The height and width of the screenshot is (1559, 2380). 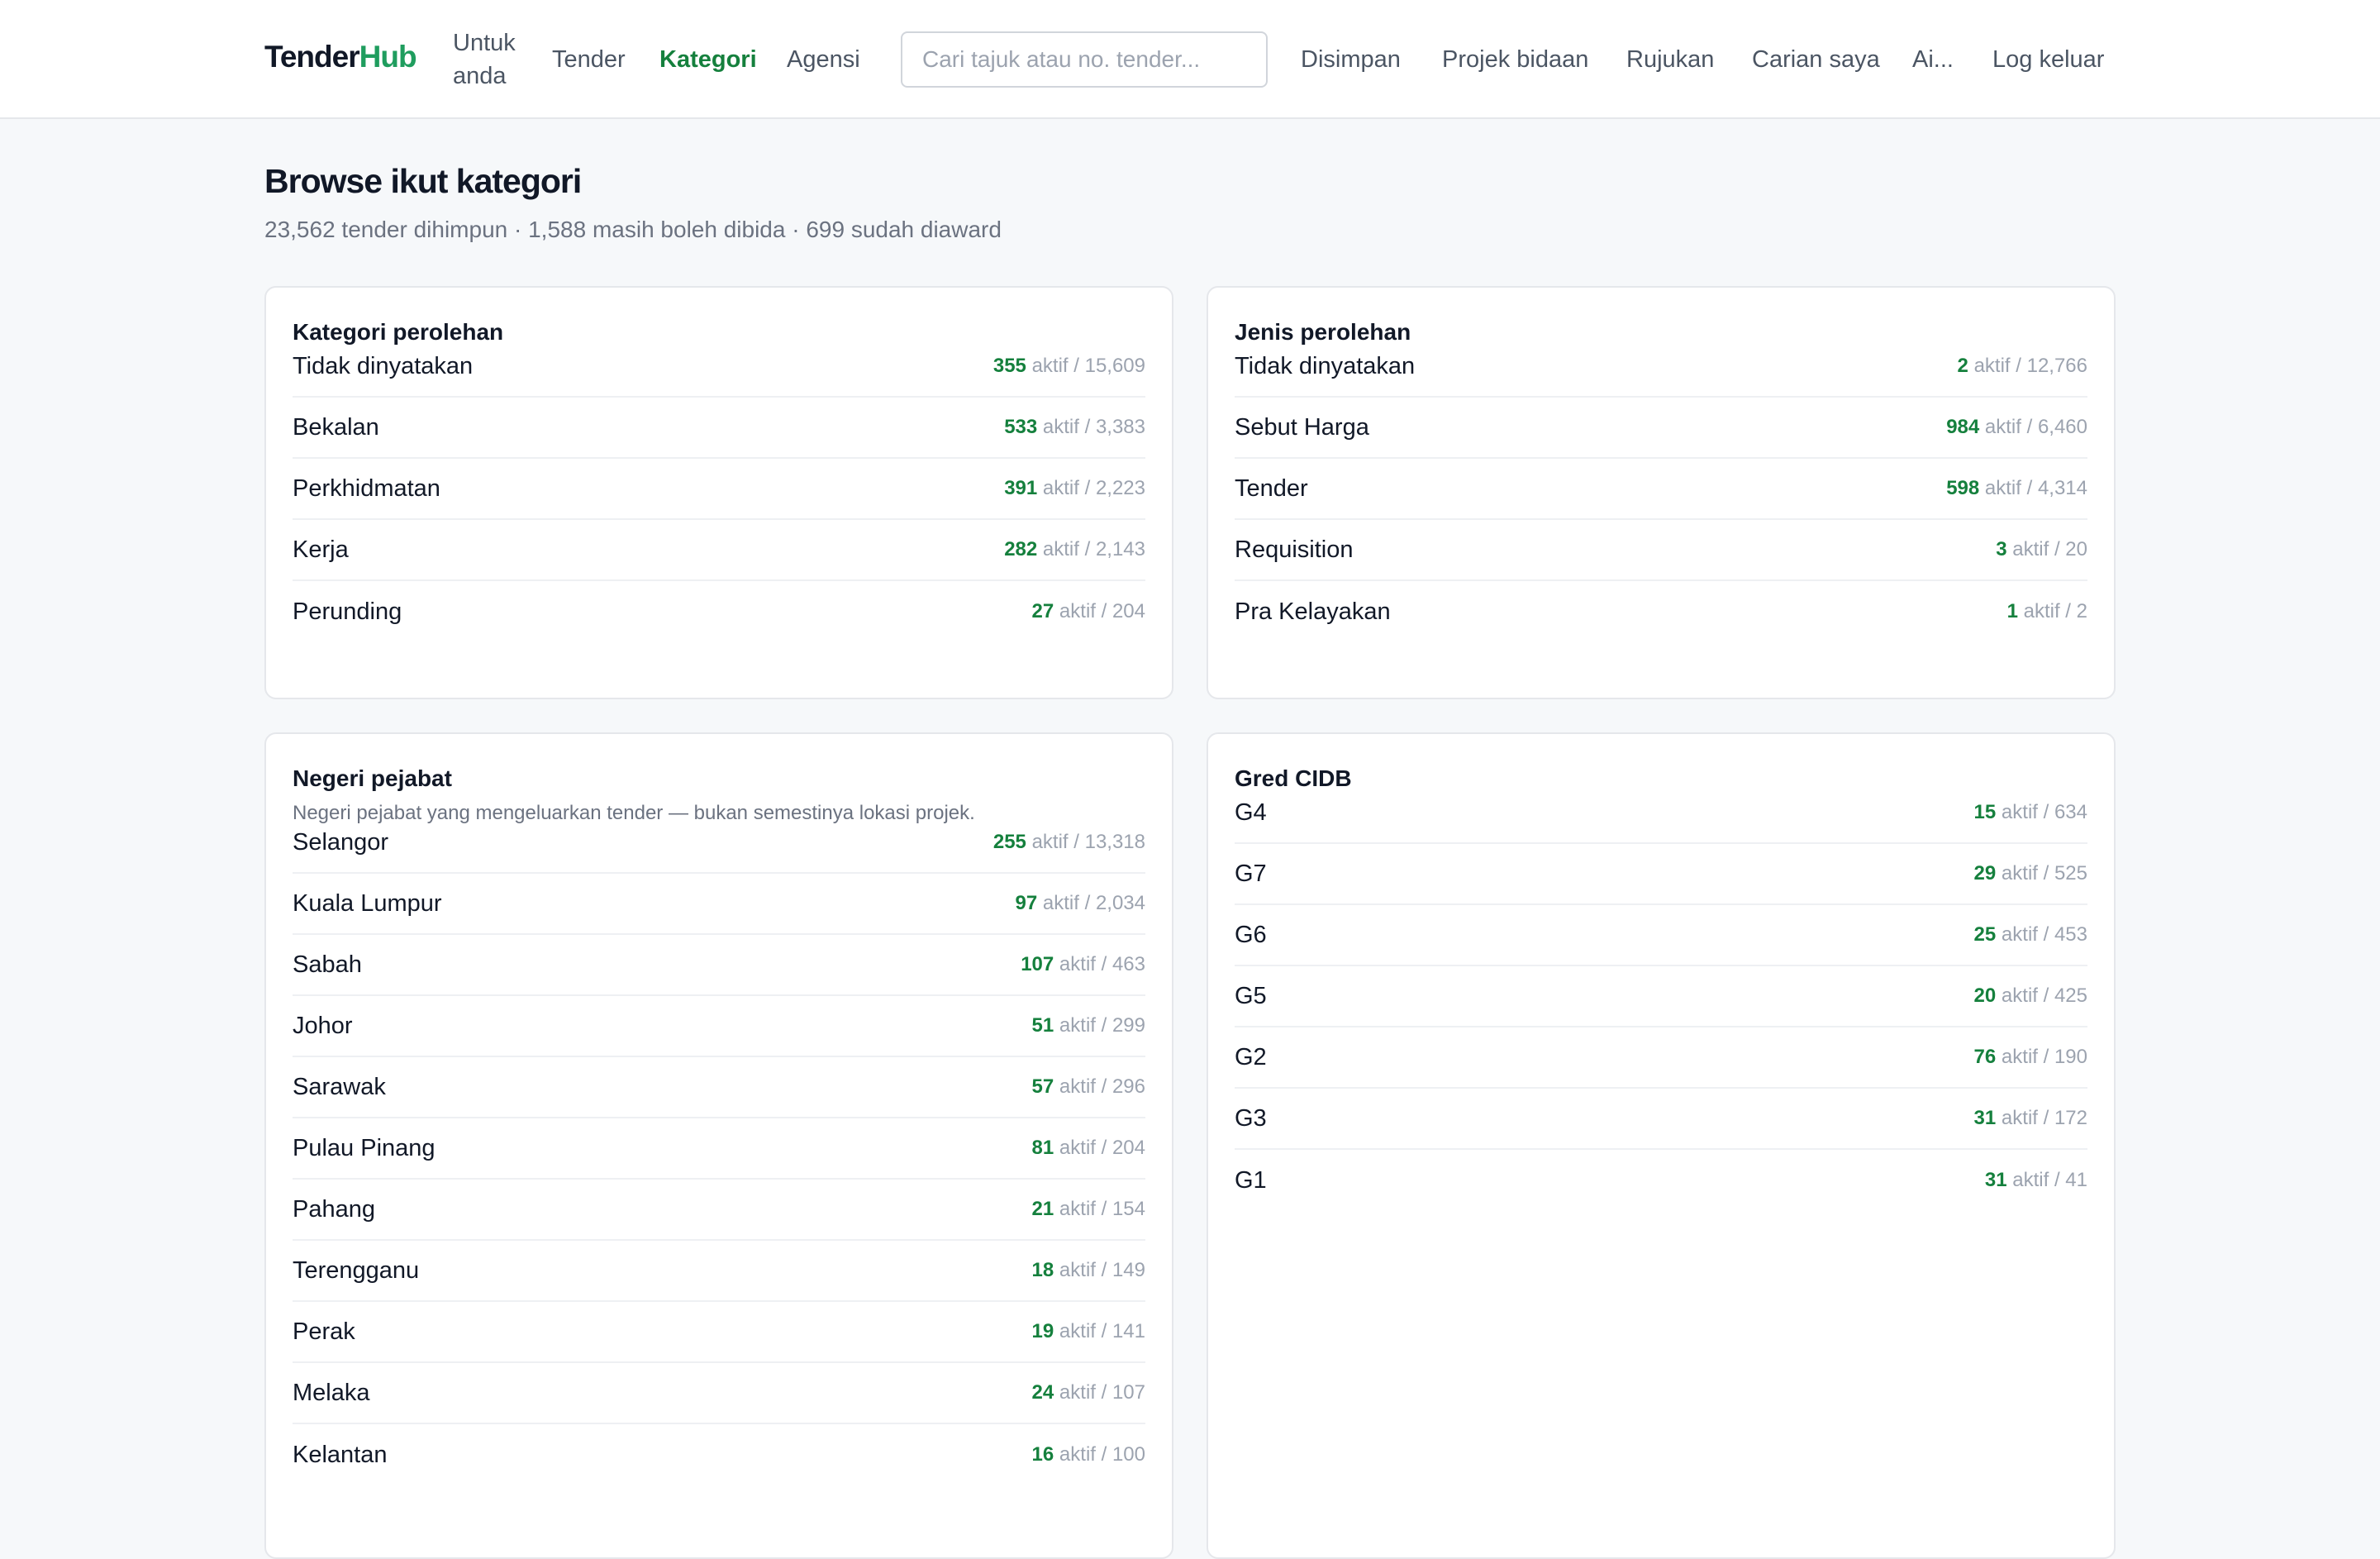 What do you see at coordinates (2041, 549) in the screenshot?
I see `row-count: 3 aktif / 20` at bounding box center [2041, 549].